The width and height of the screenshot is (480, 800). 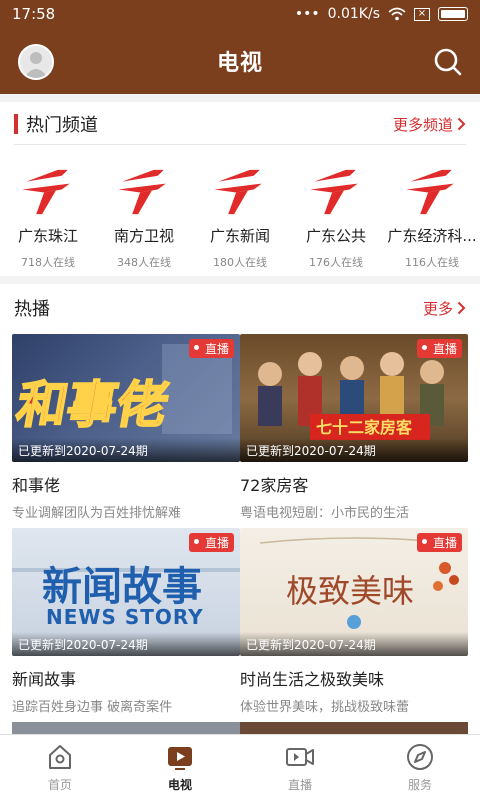 I want to click on channel-item: 广东经济科... 116人在线, so click(x=432, y=215).